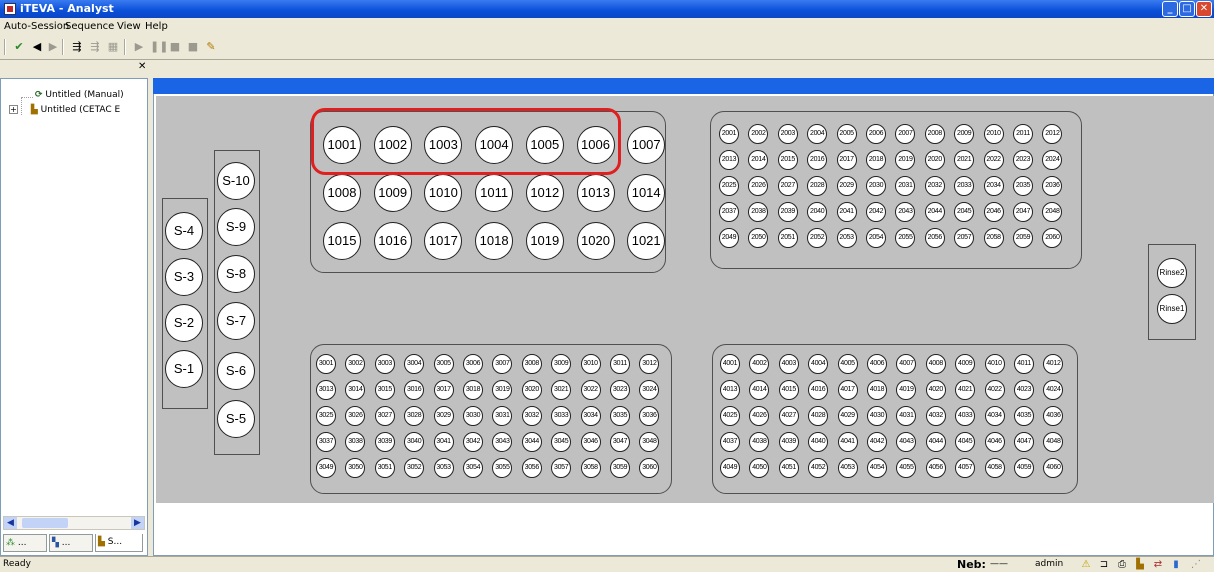 The width and height of the screenshot is (1214, 572). What do you see at coordinates (935, 416) in the screenshot?
I see `sample-vial: 4032` at bounding box center [935, 416].